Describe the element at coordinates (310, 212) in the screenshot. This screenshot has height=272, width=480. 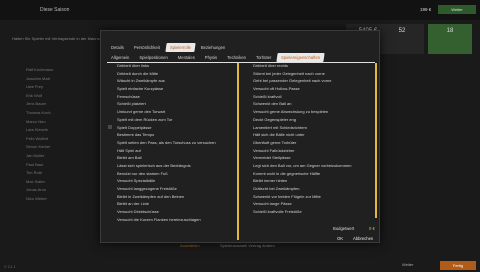
I see `trait-option: Schießt kraftvolle Freistöße` at that location.